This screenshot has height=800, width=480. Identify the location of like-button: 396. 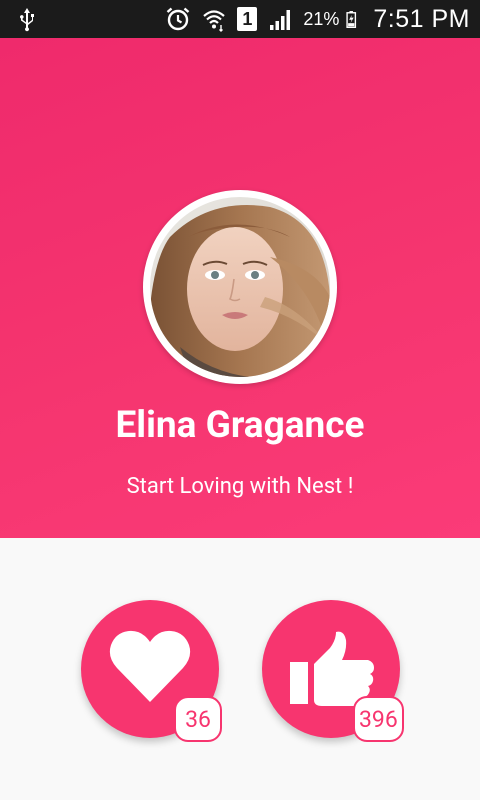
(333, 671).